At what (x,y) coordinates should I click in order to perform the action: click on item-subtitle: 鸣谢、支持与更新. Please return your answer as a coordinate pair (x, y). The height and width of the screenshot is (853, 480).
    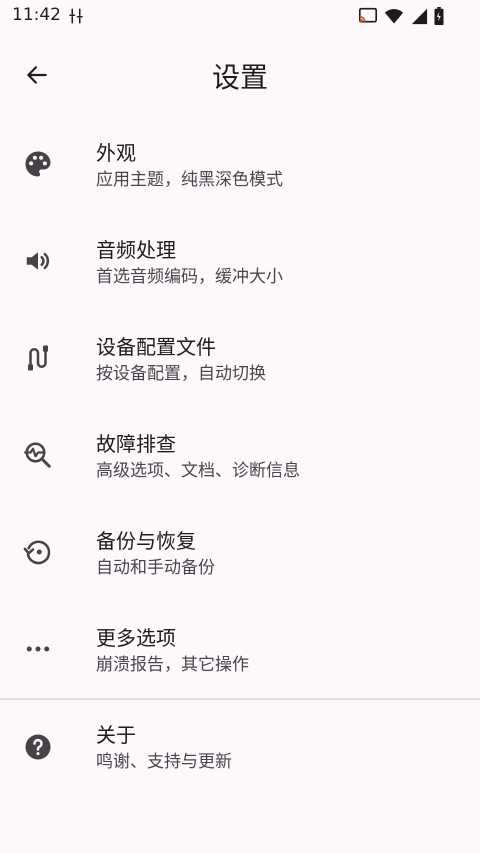
    Looking at the image, I should click on (164, 762).